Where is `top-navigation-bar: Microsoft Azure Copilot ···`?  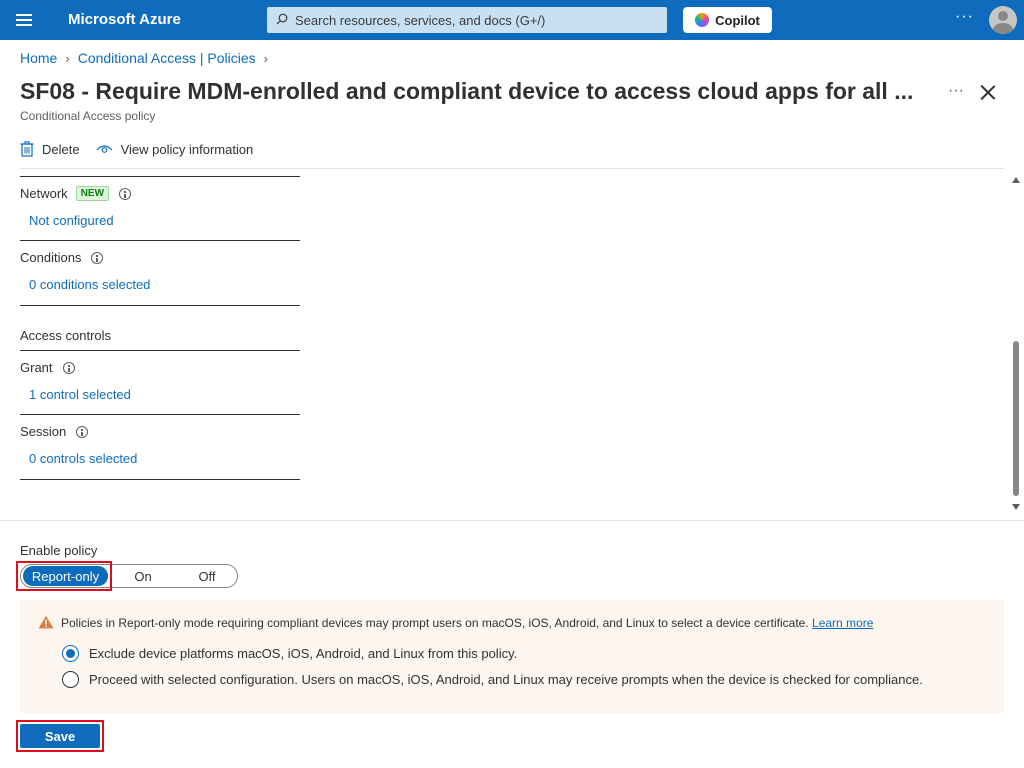
top-navigation-bar: Microsoft Azure Copilot ··· is located at coordinates (512, 20).